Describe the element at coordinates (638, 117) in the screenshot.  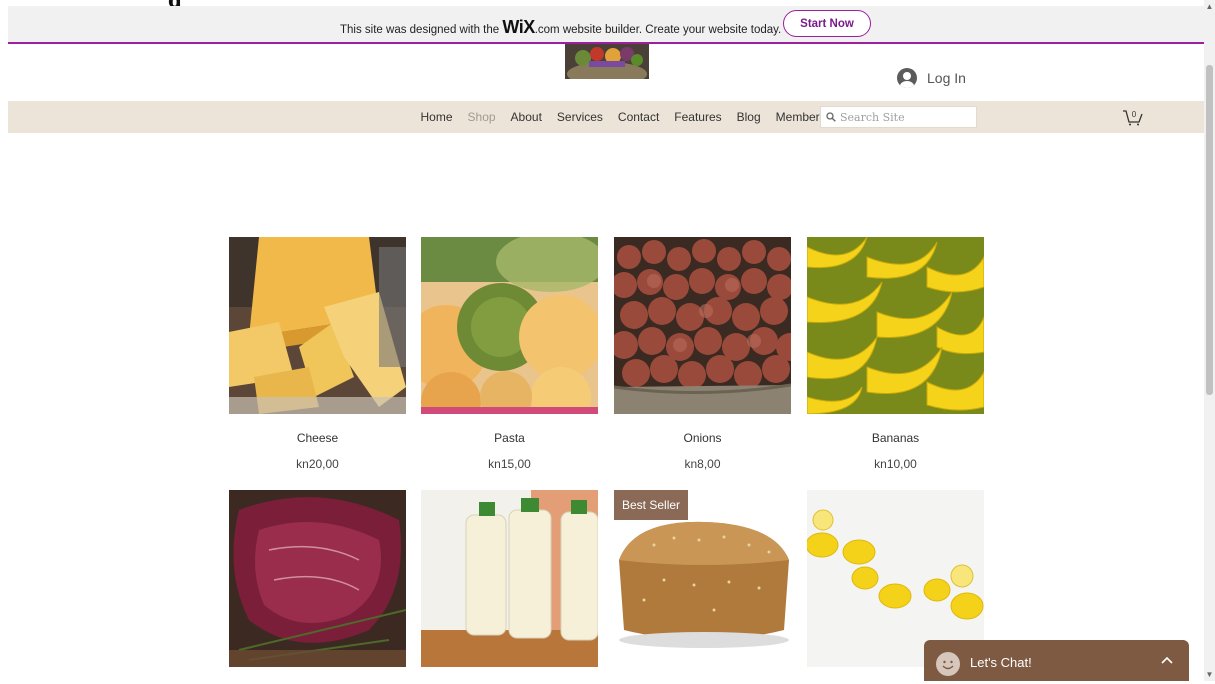
I see `nav-item-contact: Contact` at that location.